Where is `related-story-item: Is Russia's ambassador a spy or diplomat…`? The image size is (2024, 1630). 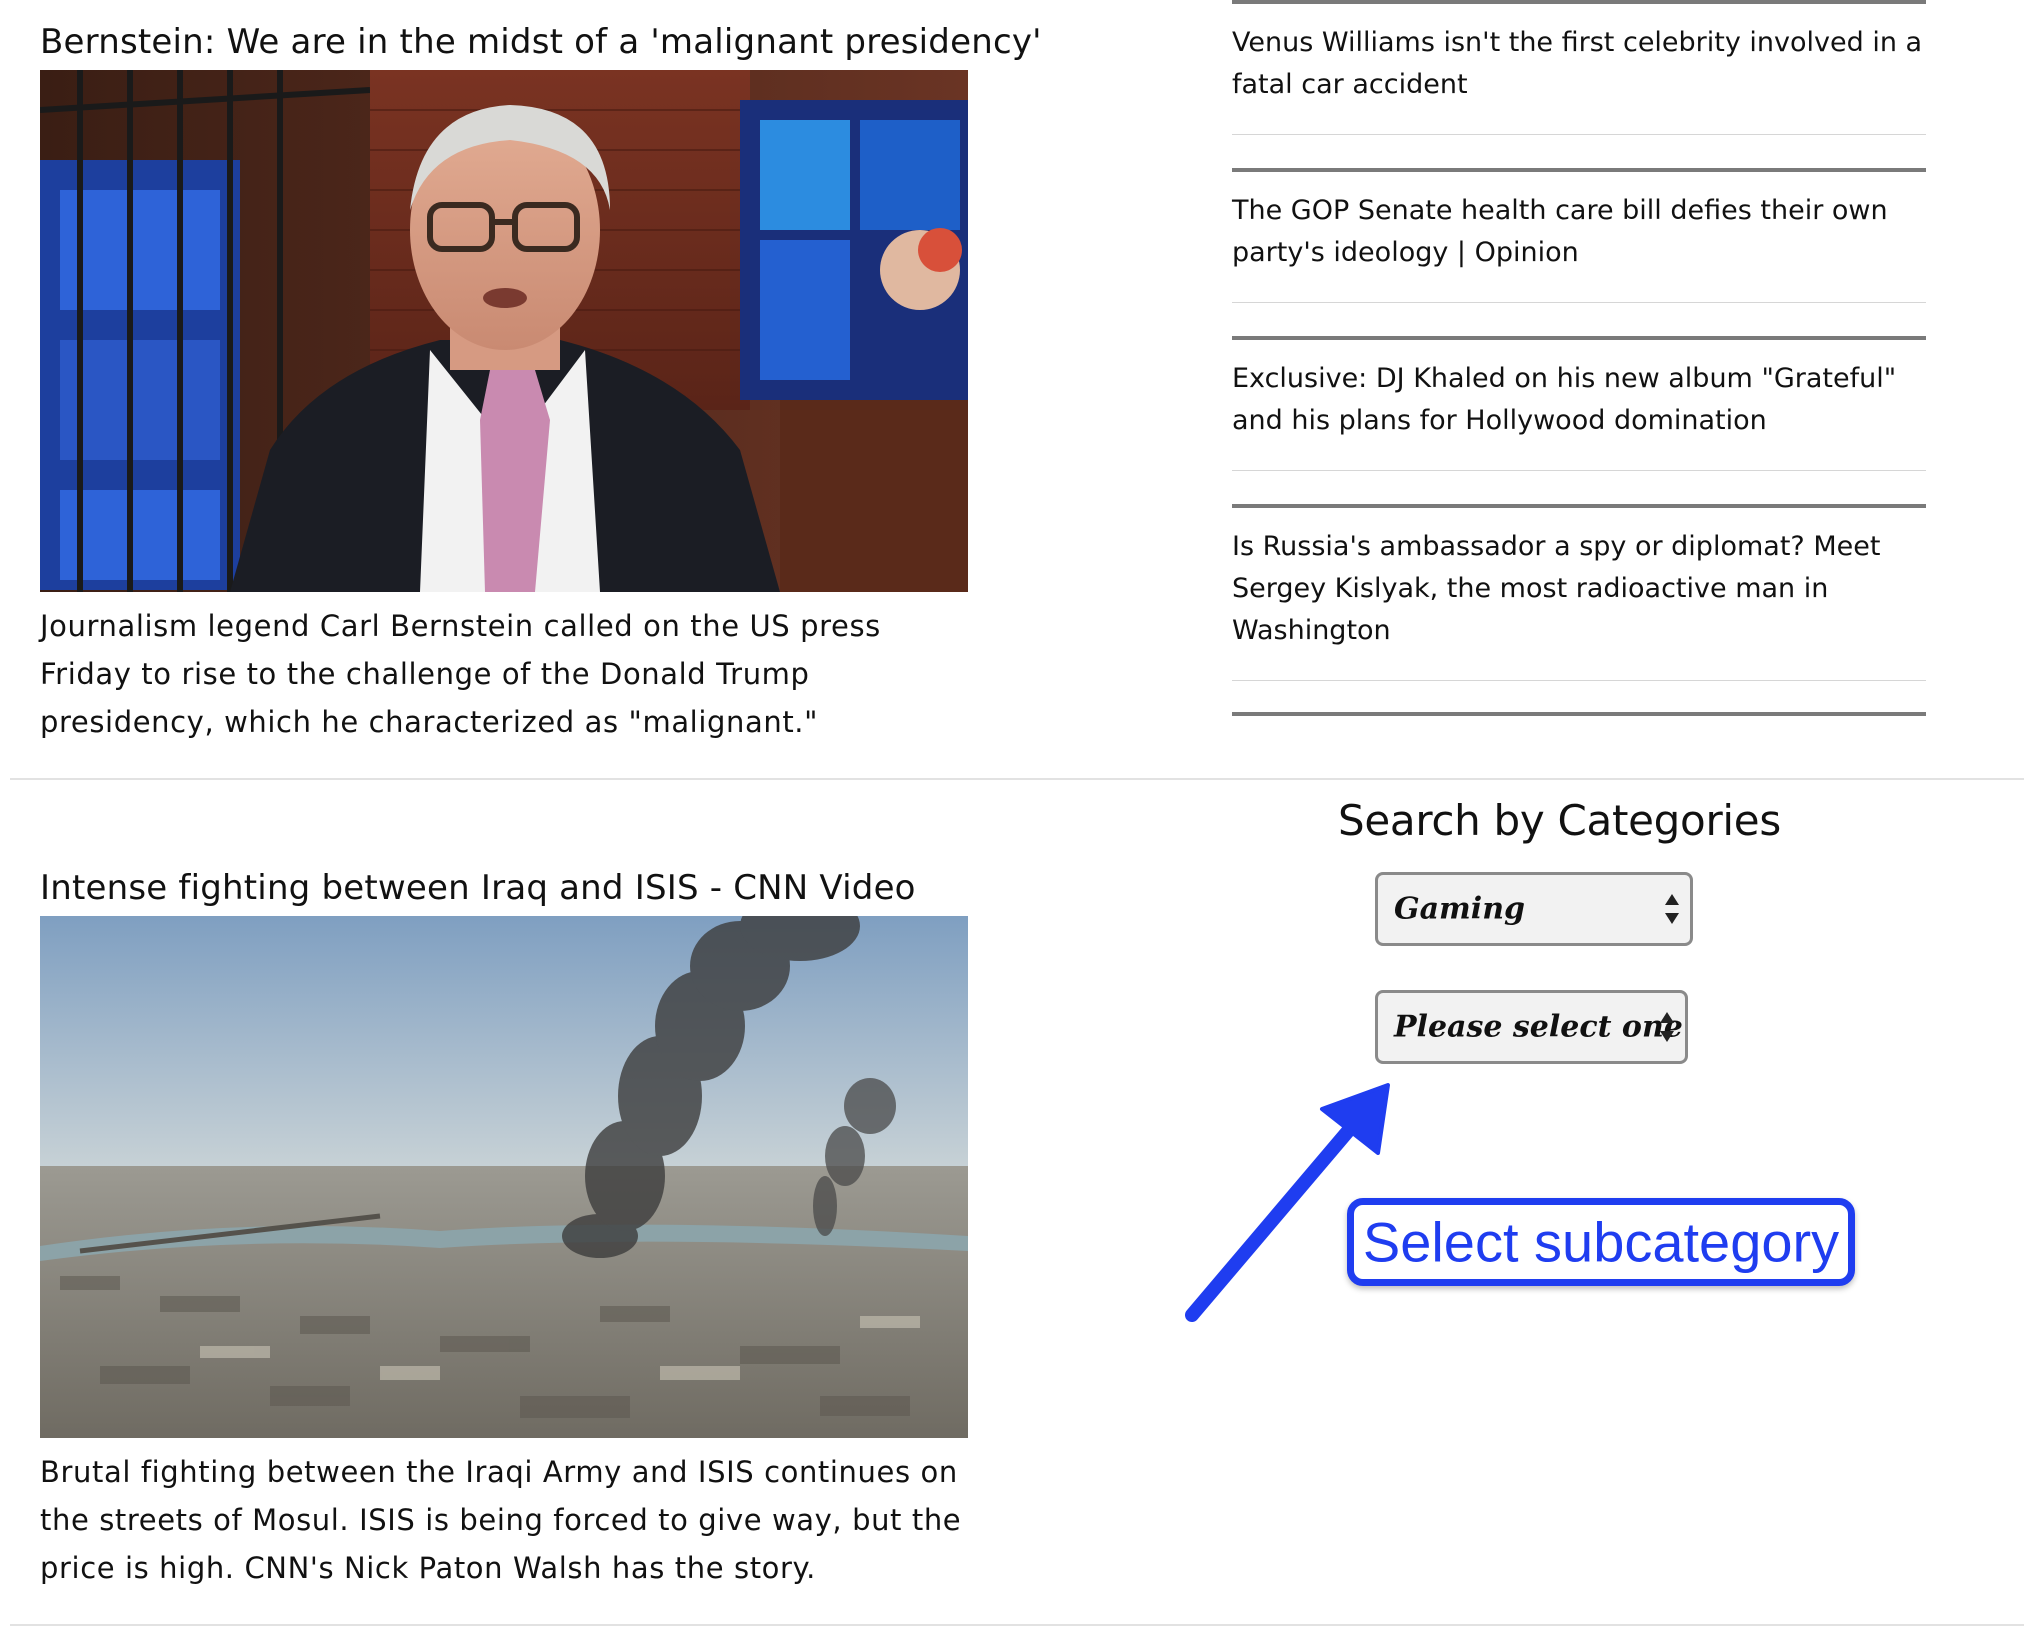 related-story-item: Is Russia's ambassador a spy or diplomat… is located at coordinates (1579, 609).